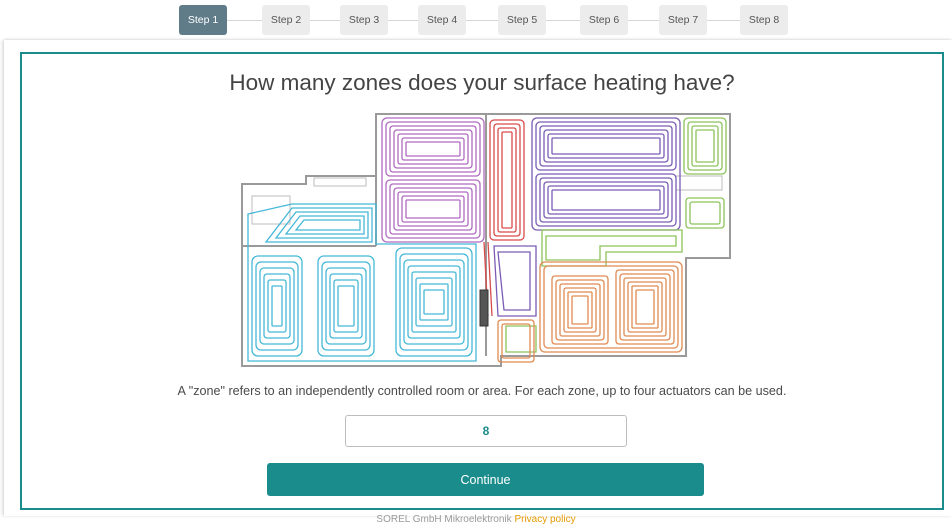  What do you see at coordinates (590, 312) in the screenshot?
I see `zone-orange` at bounding box center [590, 312].